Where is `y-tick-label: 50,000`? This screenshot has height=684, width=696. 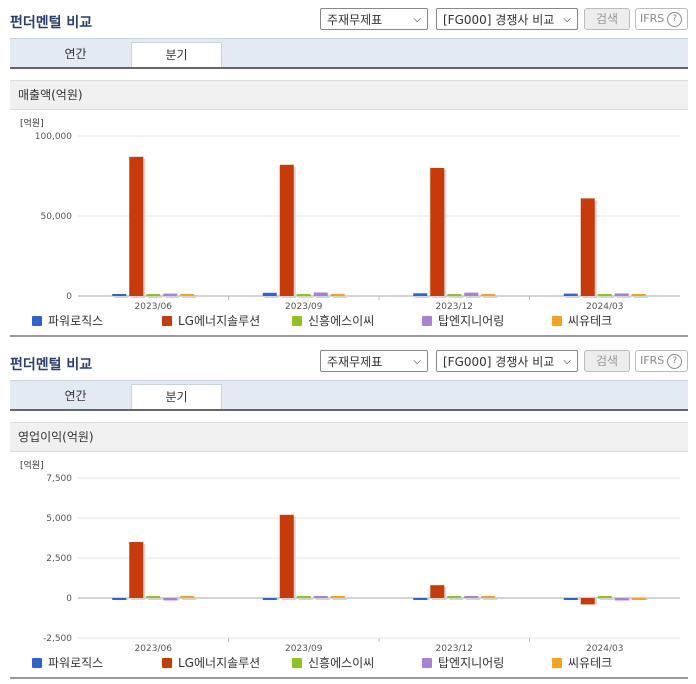
y-tick-label: 50,000 is located at coordinates (57, 217).